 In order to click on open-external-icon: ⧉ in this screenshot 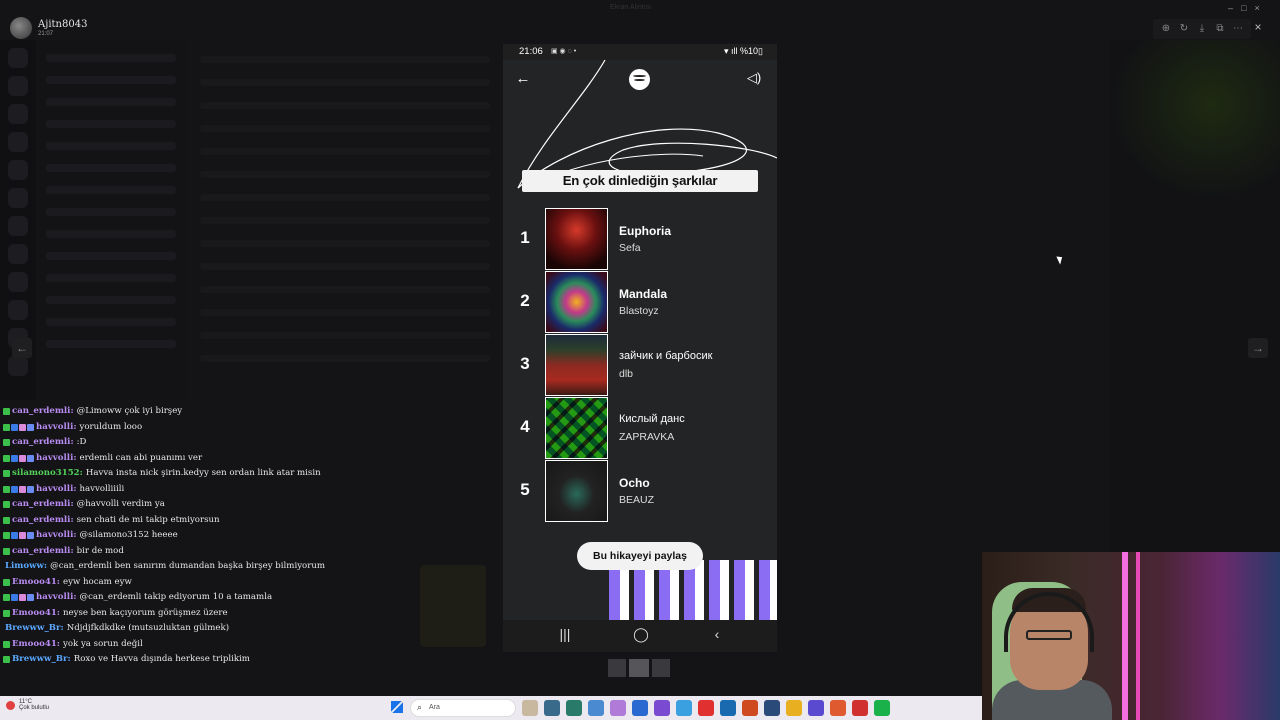, I will do `click(1220, 29)`.